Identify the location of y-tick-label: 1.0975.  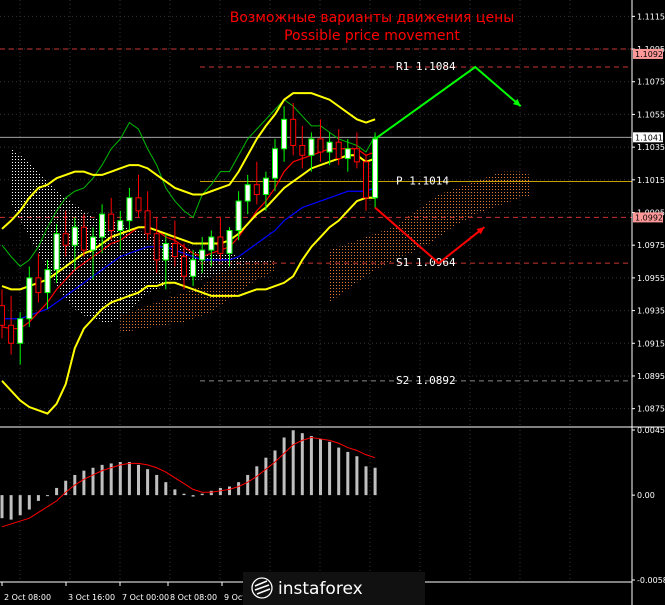
(651, 245).